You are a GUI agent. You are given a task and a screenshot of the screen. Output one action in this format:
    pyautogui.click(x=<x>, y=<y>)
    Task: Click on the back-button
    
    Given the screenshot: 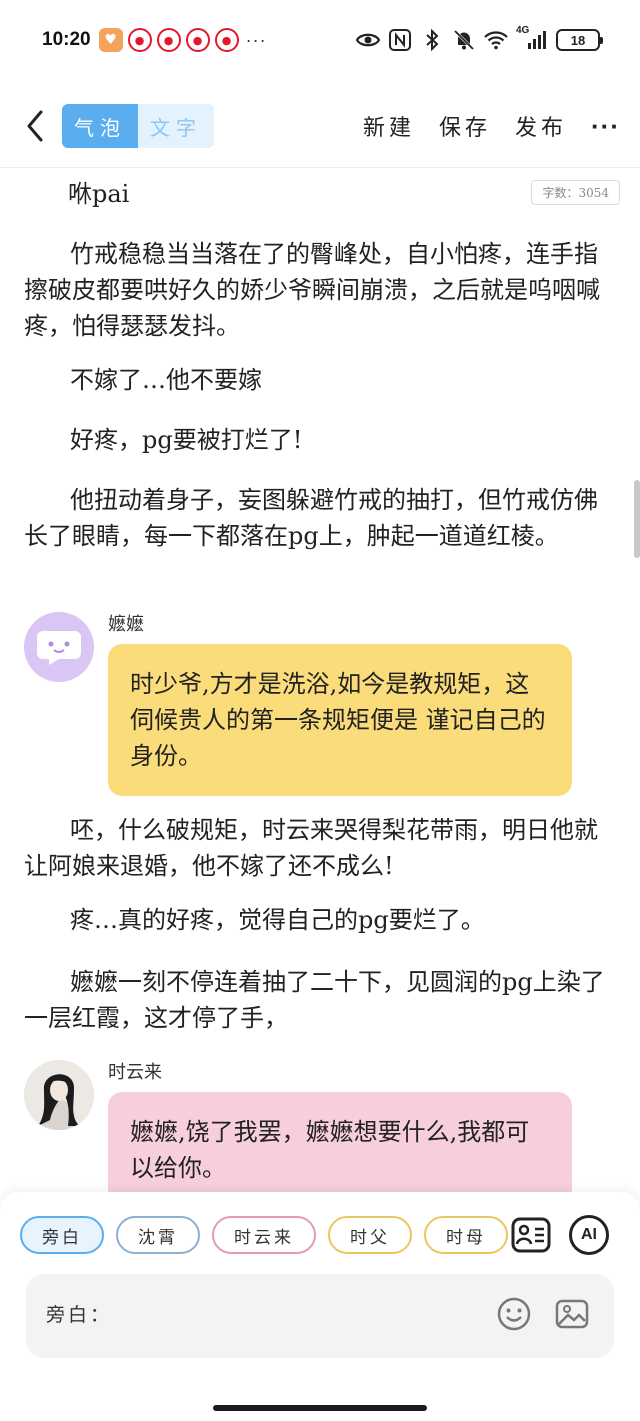 What is the action you would take?
    pyautogui.click(x=35, y=126)
    